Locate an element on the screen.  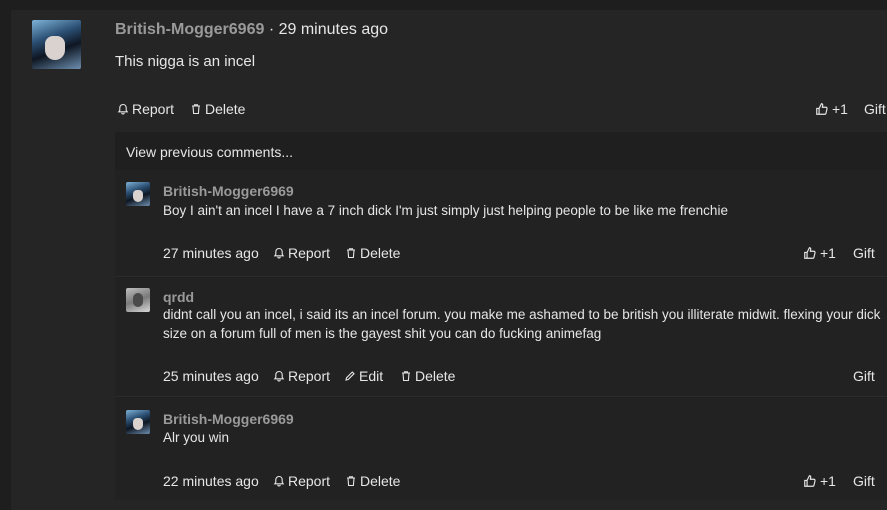
author-avatar is located at coordinates (56, 44).